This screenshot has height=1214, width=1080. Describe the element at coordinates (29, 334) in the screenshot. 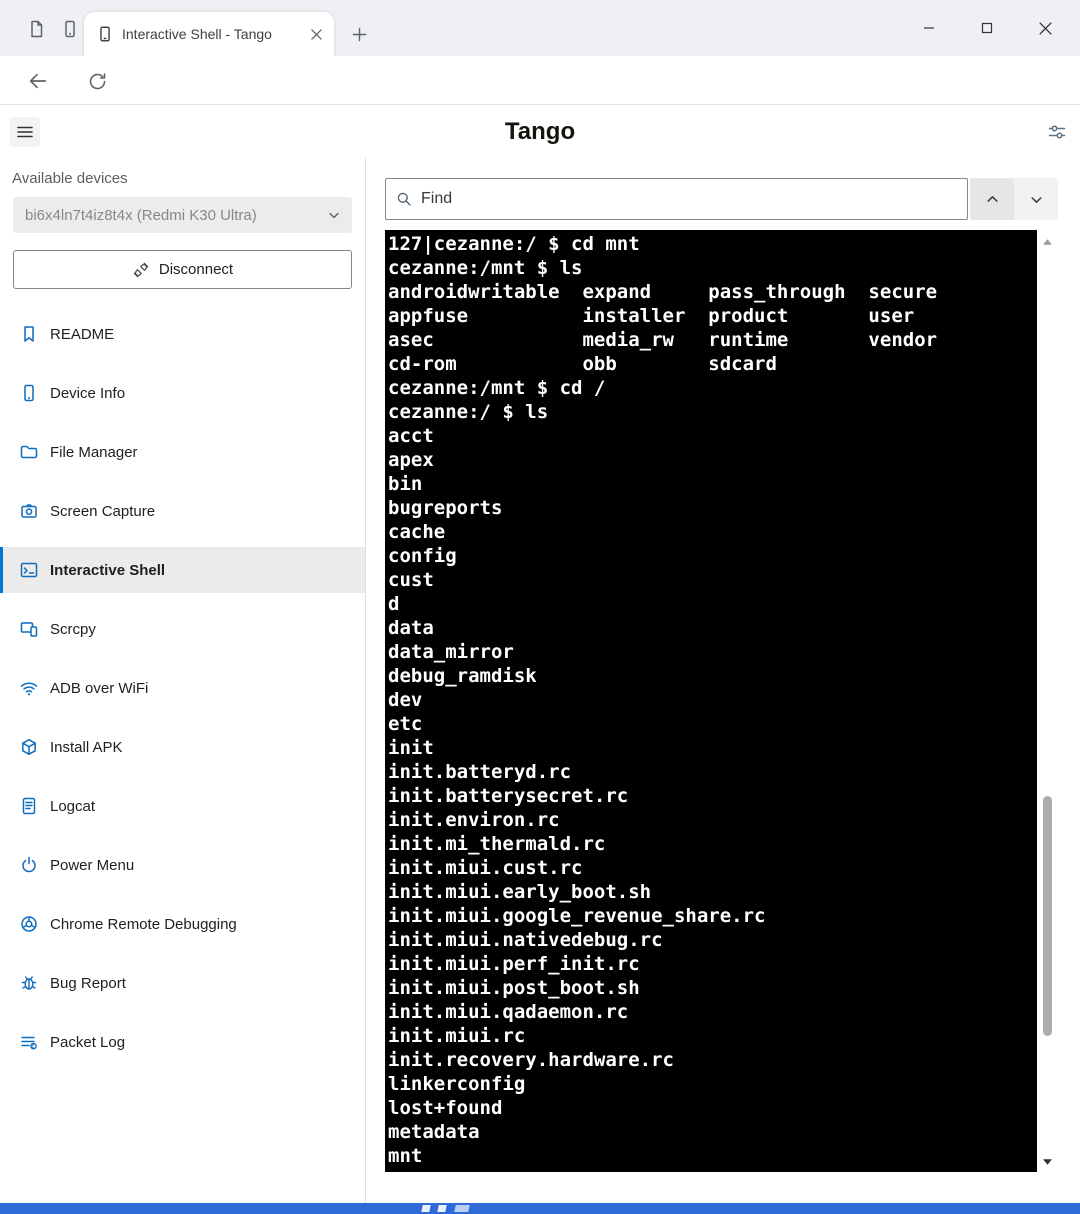

I see `bookmark-icon` at that location.